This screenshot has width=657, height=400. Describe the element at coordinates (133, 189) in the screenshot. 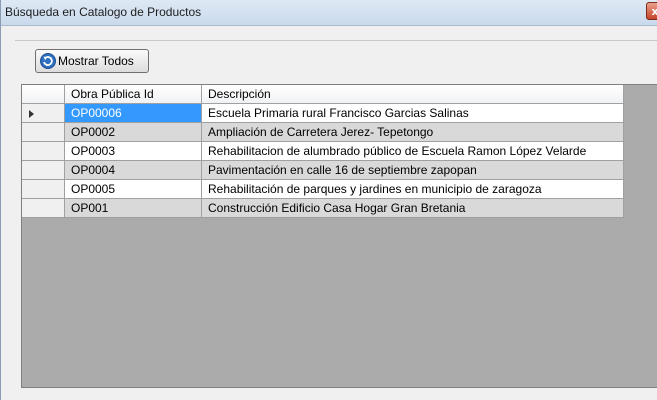

I see `cell-obra-id: OP0005` at that location.